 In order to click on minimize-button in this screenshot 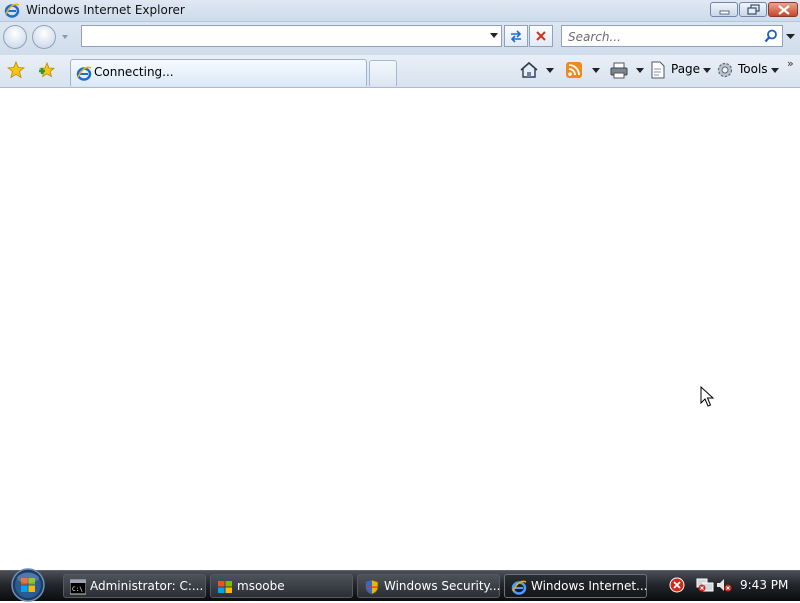, I will do `click(724, 9)`.